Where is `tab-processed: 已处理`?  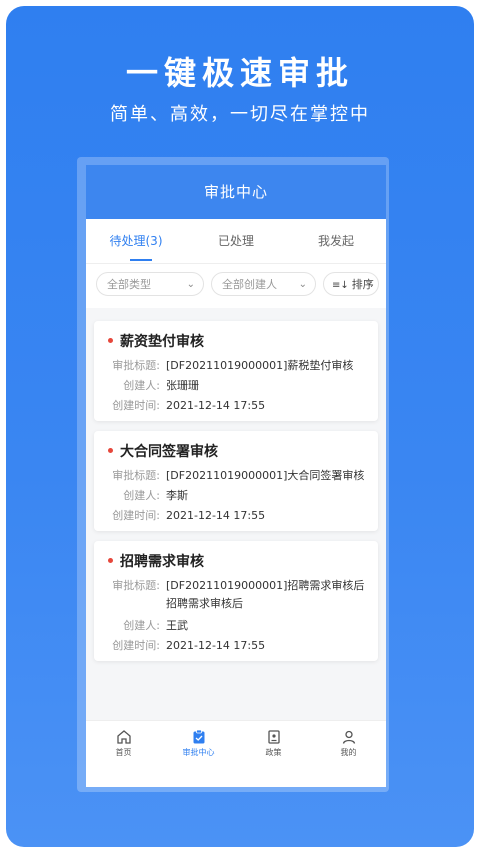 tab-processed: 已处理 is located at coordinates (236, 241).